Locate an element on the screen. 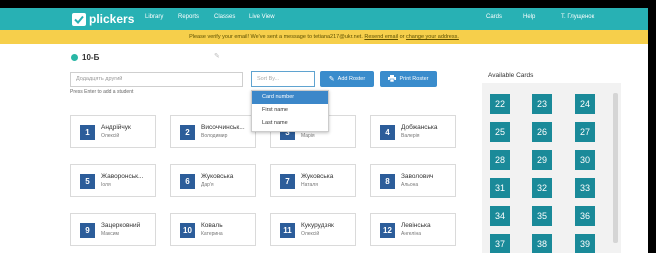 The height and width of the screenshot is (253, 656). student-card: 4 Добжанська Валерія is located at coordinates (413, 131).